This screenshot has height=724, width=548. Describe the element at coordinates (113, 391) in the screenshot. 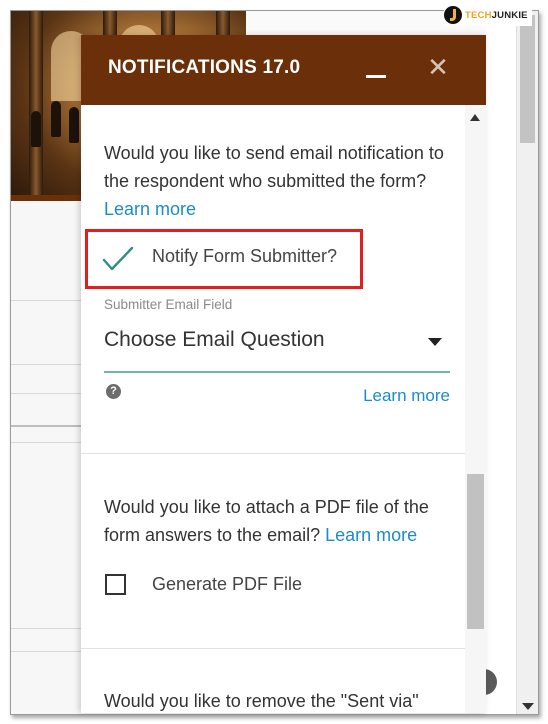

I see `question-circle-icon: ?` at that location.